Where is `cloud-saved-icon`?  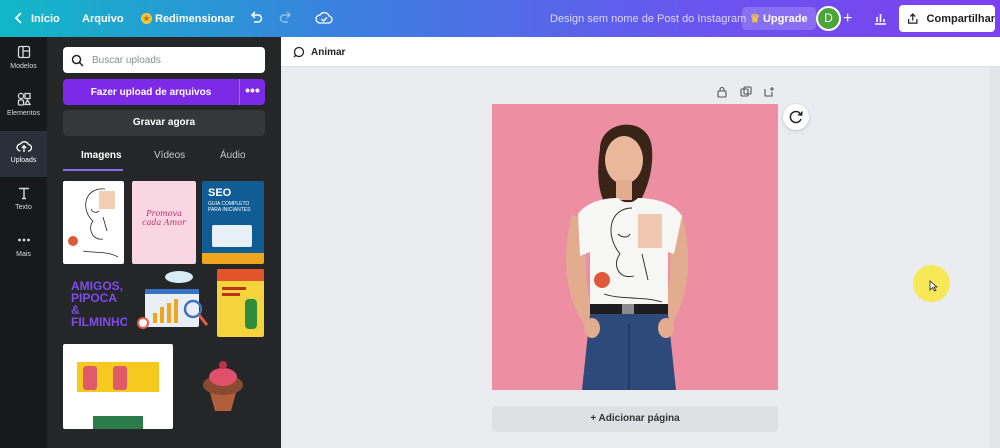 cloud-saved-icon is located at coordinates (324, 18).